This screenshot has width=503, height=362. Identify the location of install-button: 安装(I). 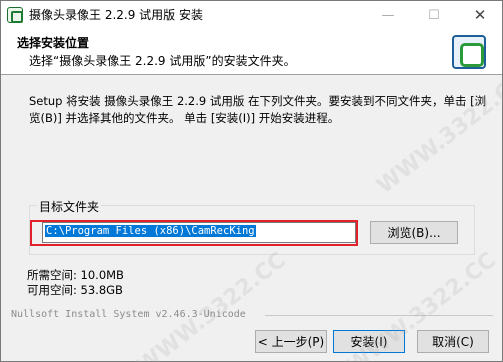
(369, 341).